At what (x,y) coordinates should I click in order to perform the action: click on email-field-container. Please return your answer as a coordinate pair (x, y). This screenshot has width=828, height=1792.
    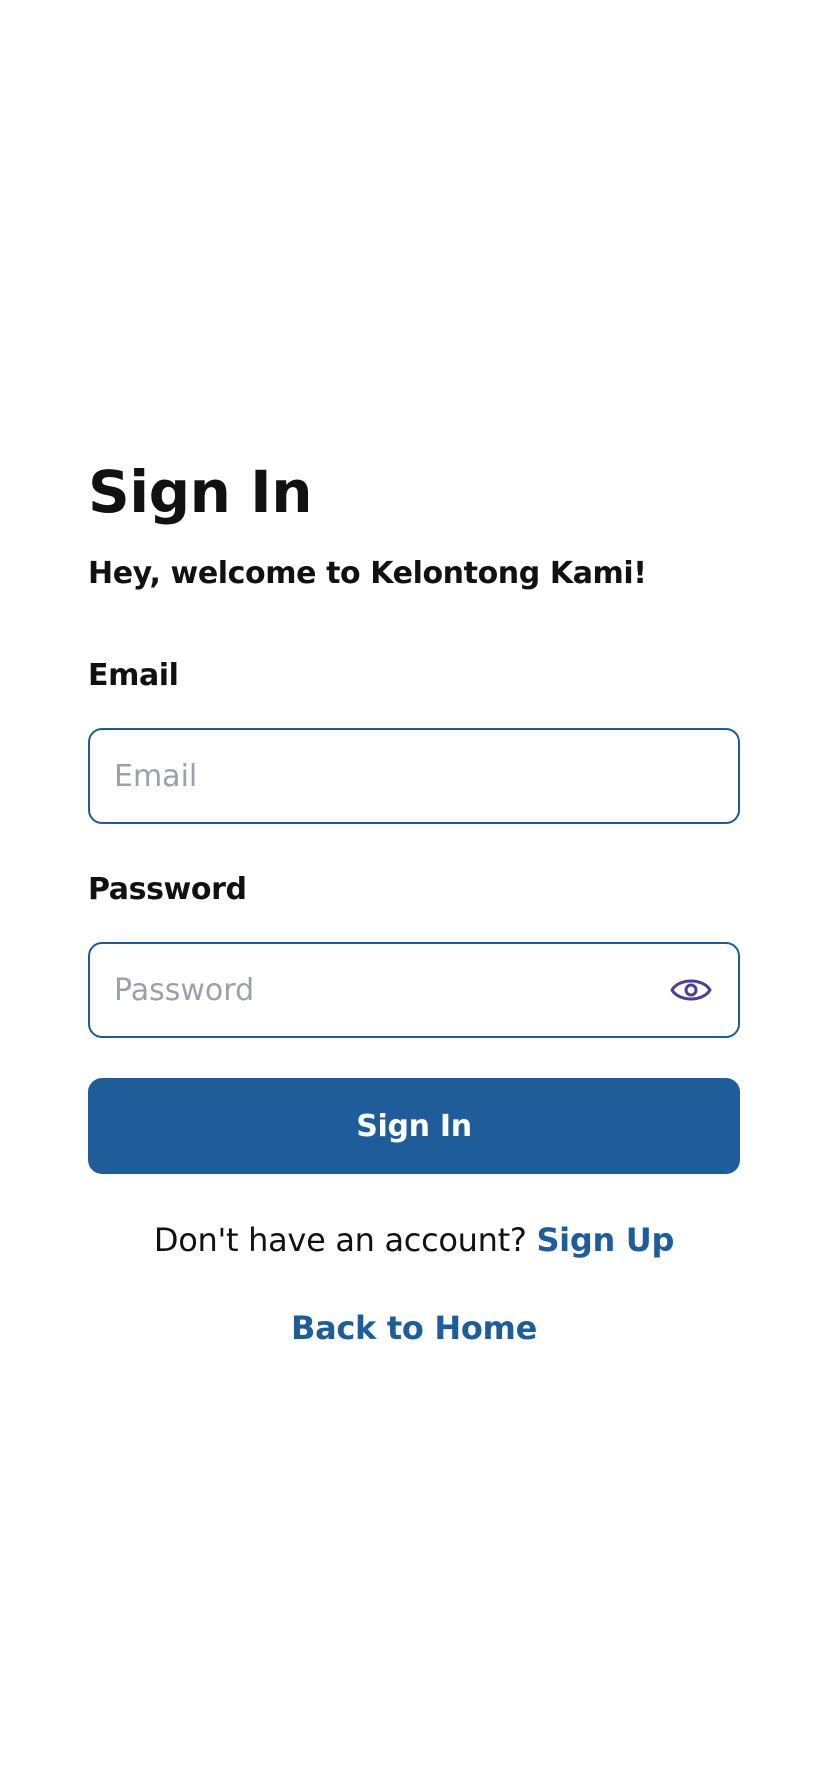
    Looking at the image, I should click on (414, 776).